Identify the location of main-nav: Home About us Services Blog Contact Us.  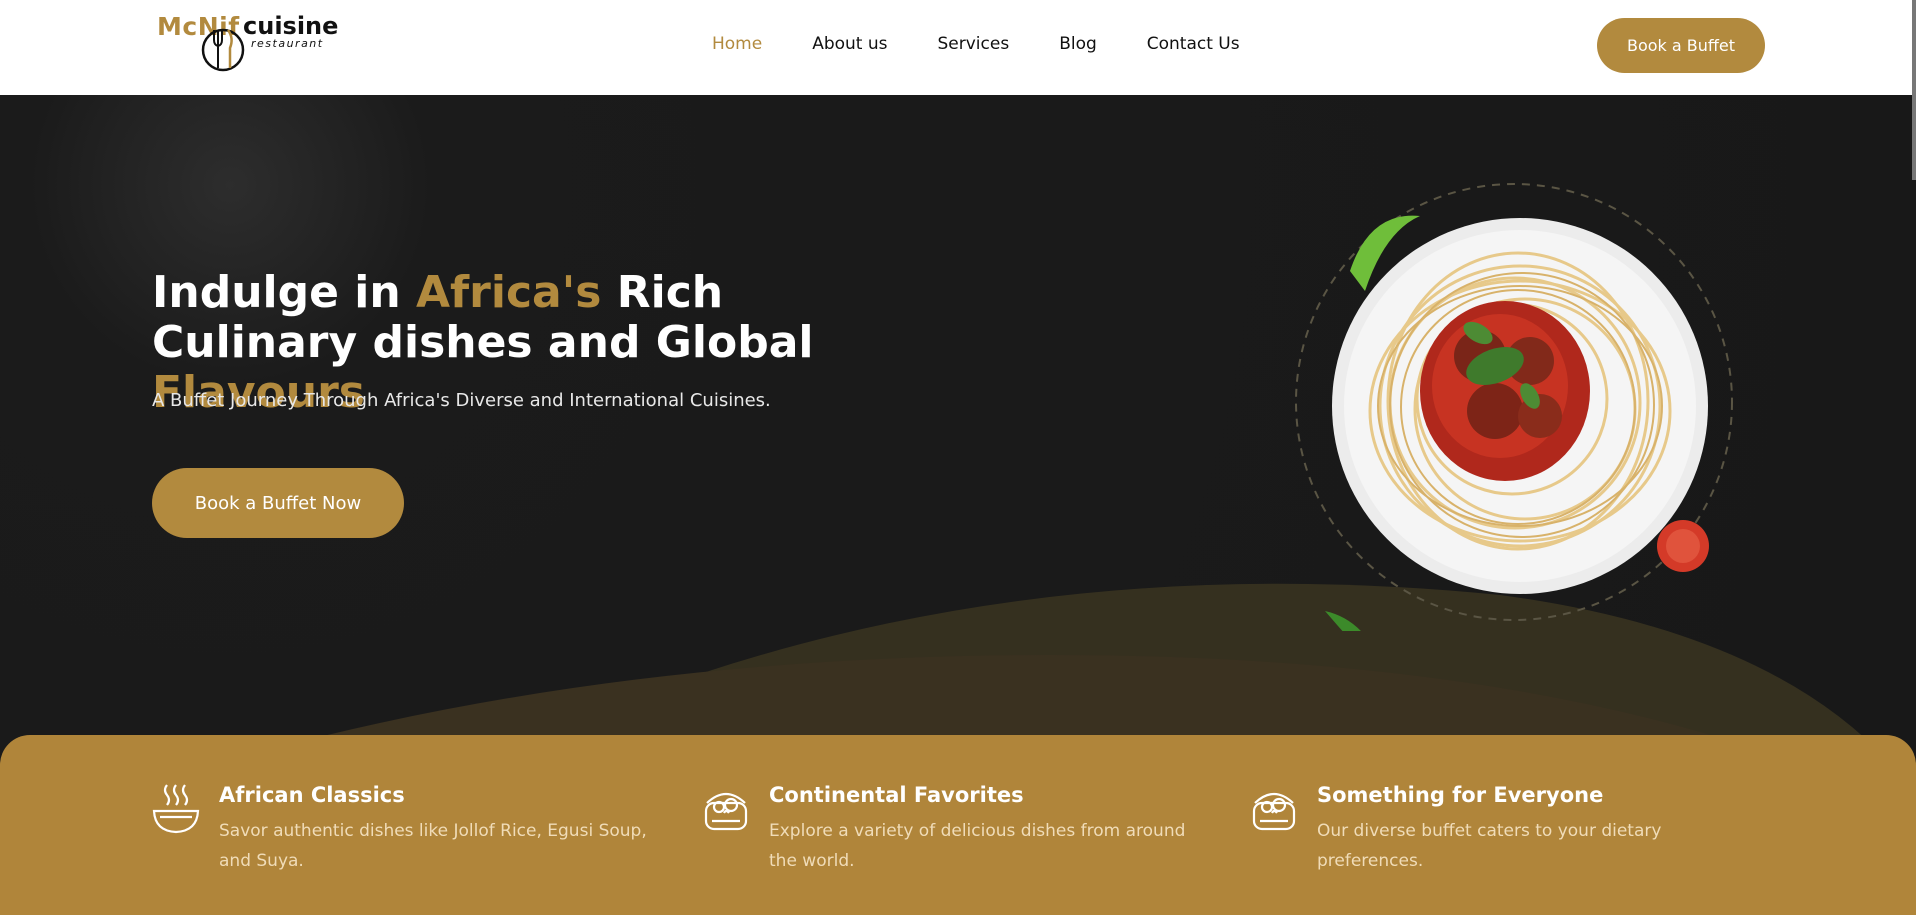
(976, 44).